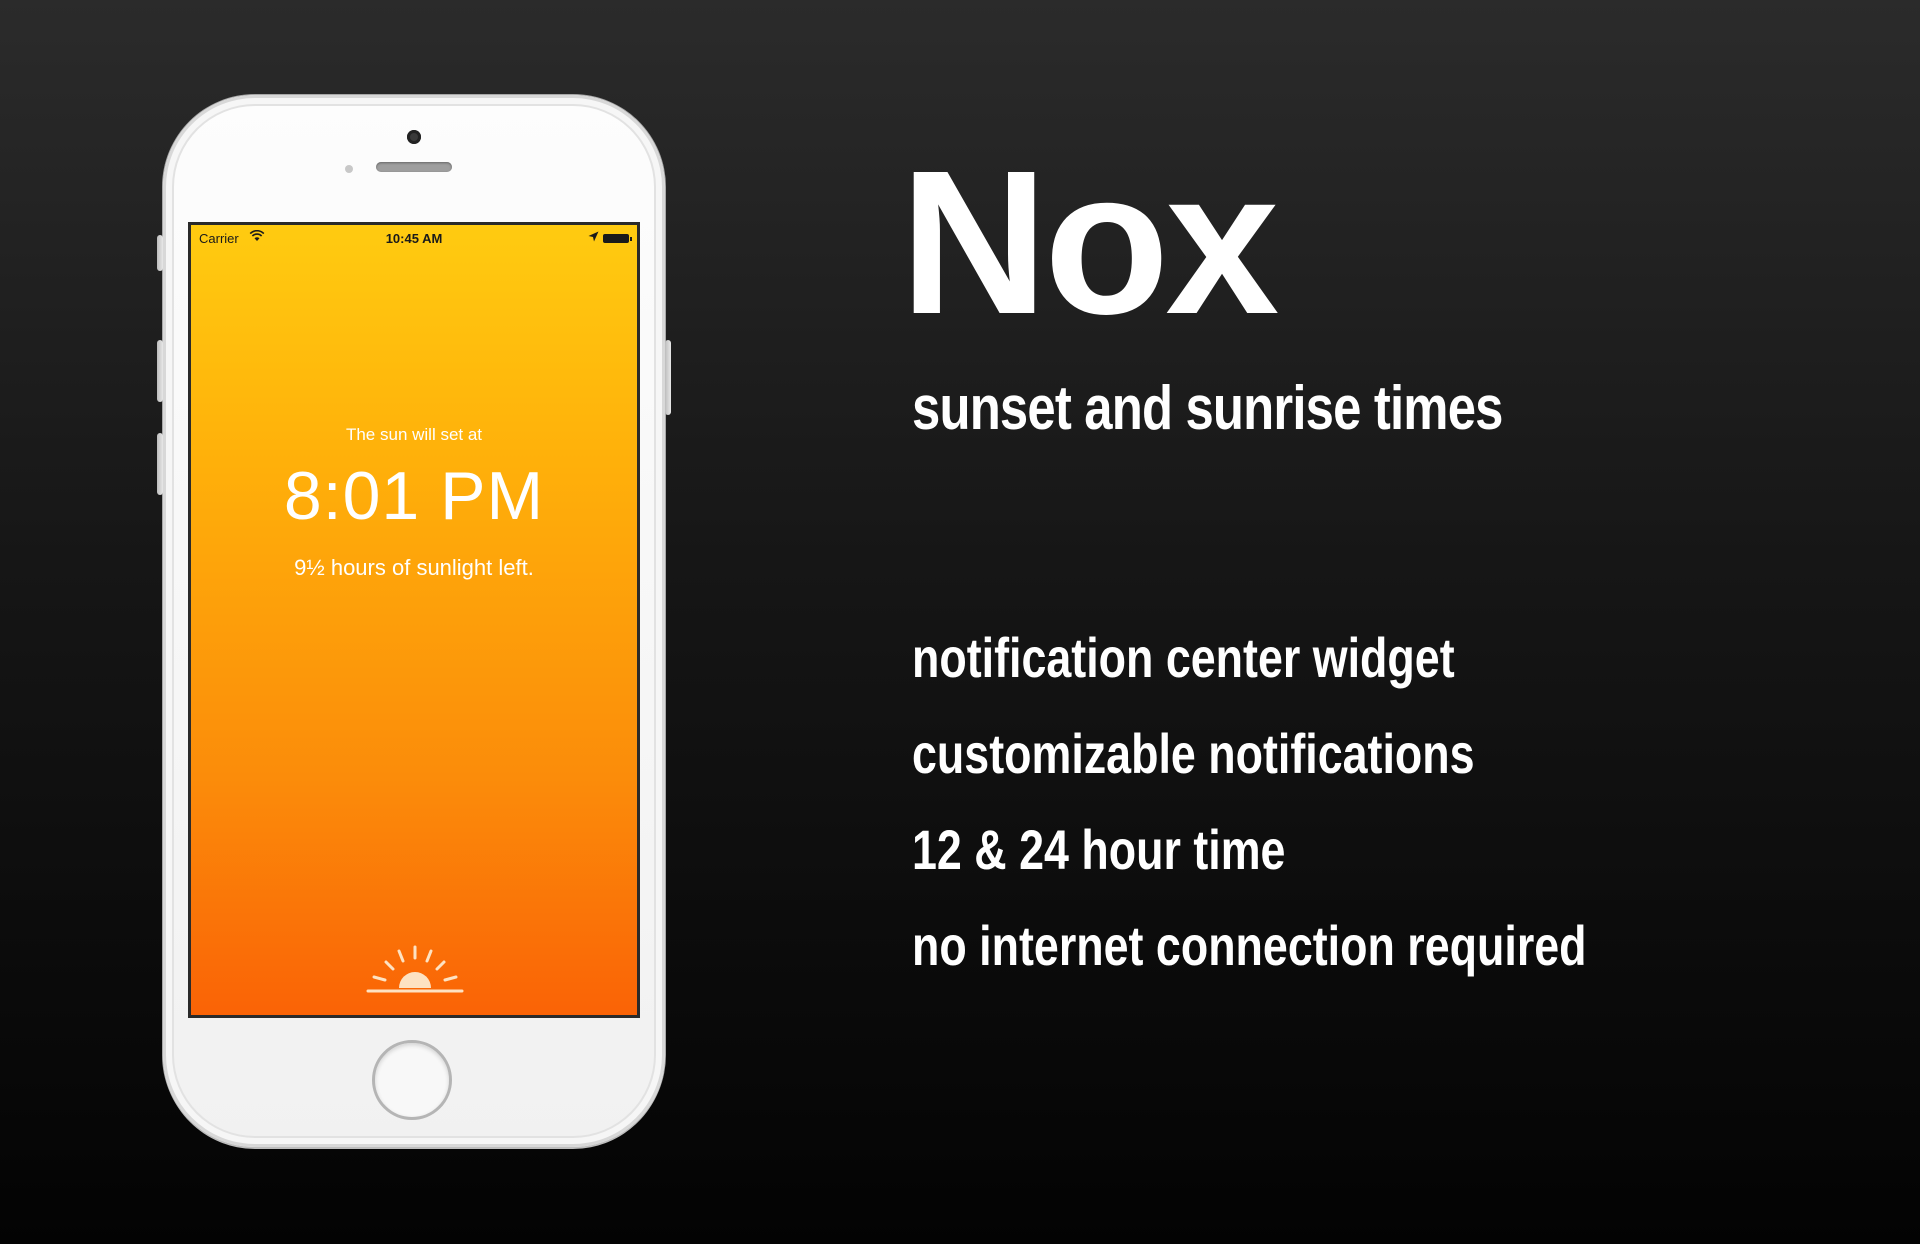 The width and height of the screenshot is (1920, 1244). Describe the element at coordinates (1207, 408) in the screenshot. I see `app-subtitle: sunset and sunrise times` at that location.